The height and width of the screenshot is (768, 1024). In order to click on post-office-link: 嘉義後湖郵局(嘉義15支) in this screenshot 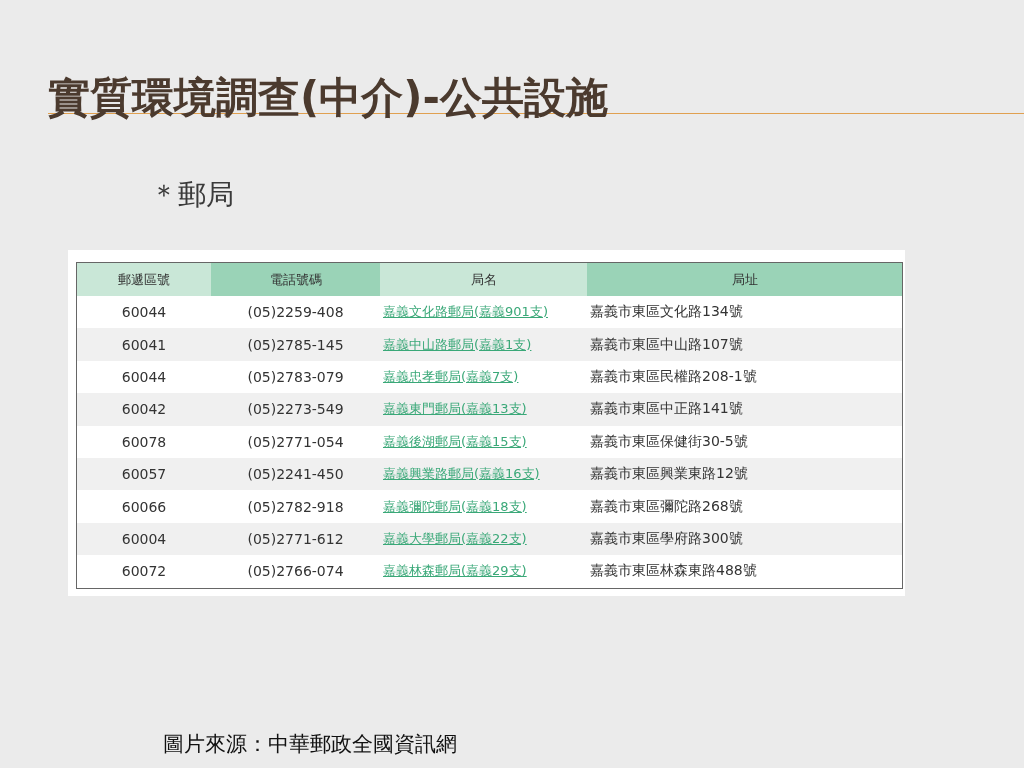, I will do `click(455, 441)`.